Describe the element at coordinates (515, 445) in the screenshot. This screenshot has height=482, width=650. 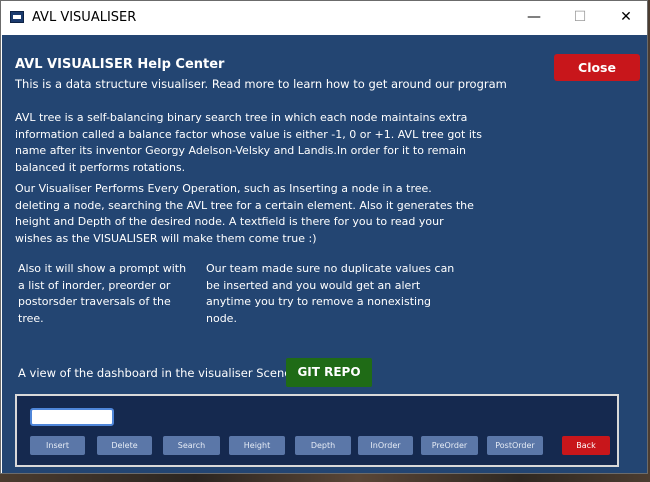
I see `preview-postorder-button: PostOrder` at that location.